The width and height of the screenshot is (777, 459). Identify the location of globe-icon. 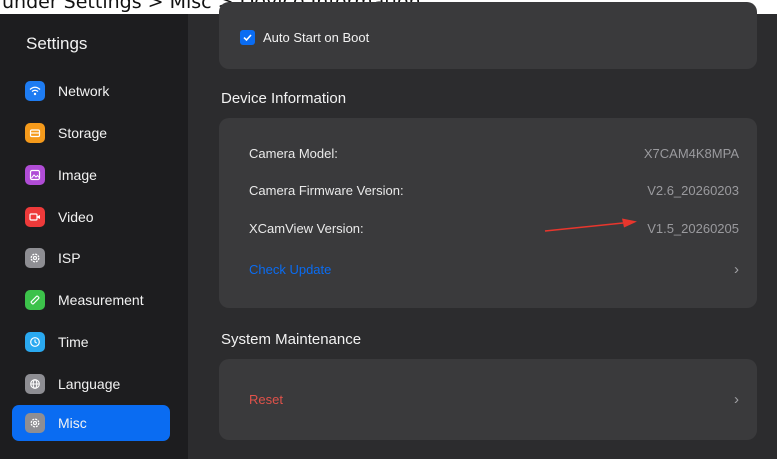
(35, 384).